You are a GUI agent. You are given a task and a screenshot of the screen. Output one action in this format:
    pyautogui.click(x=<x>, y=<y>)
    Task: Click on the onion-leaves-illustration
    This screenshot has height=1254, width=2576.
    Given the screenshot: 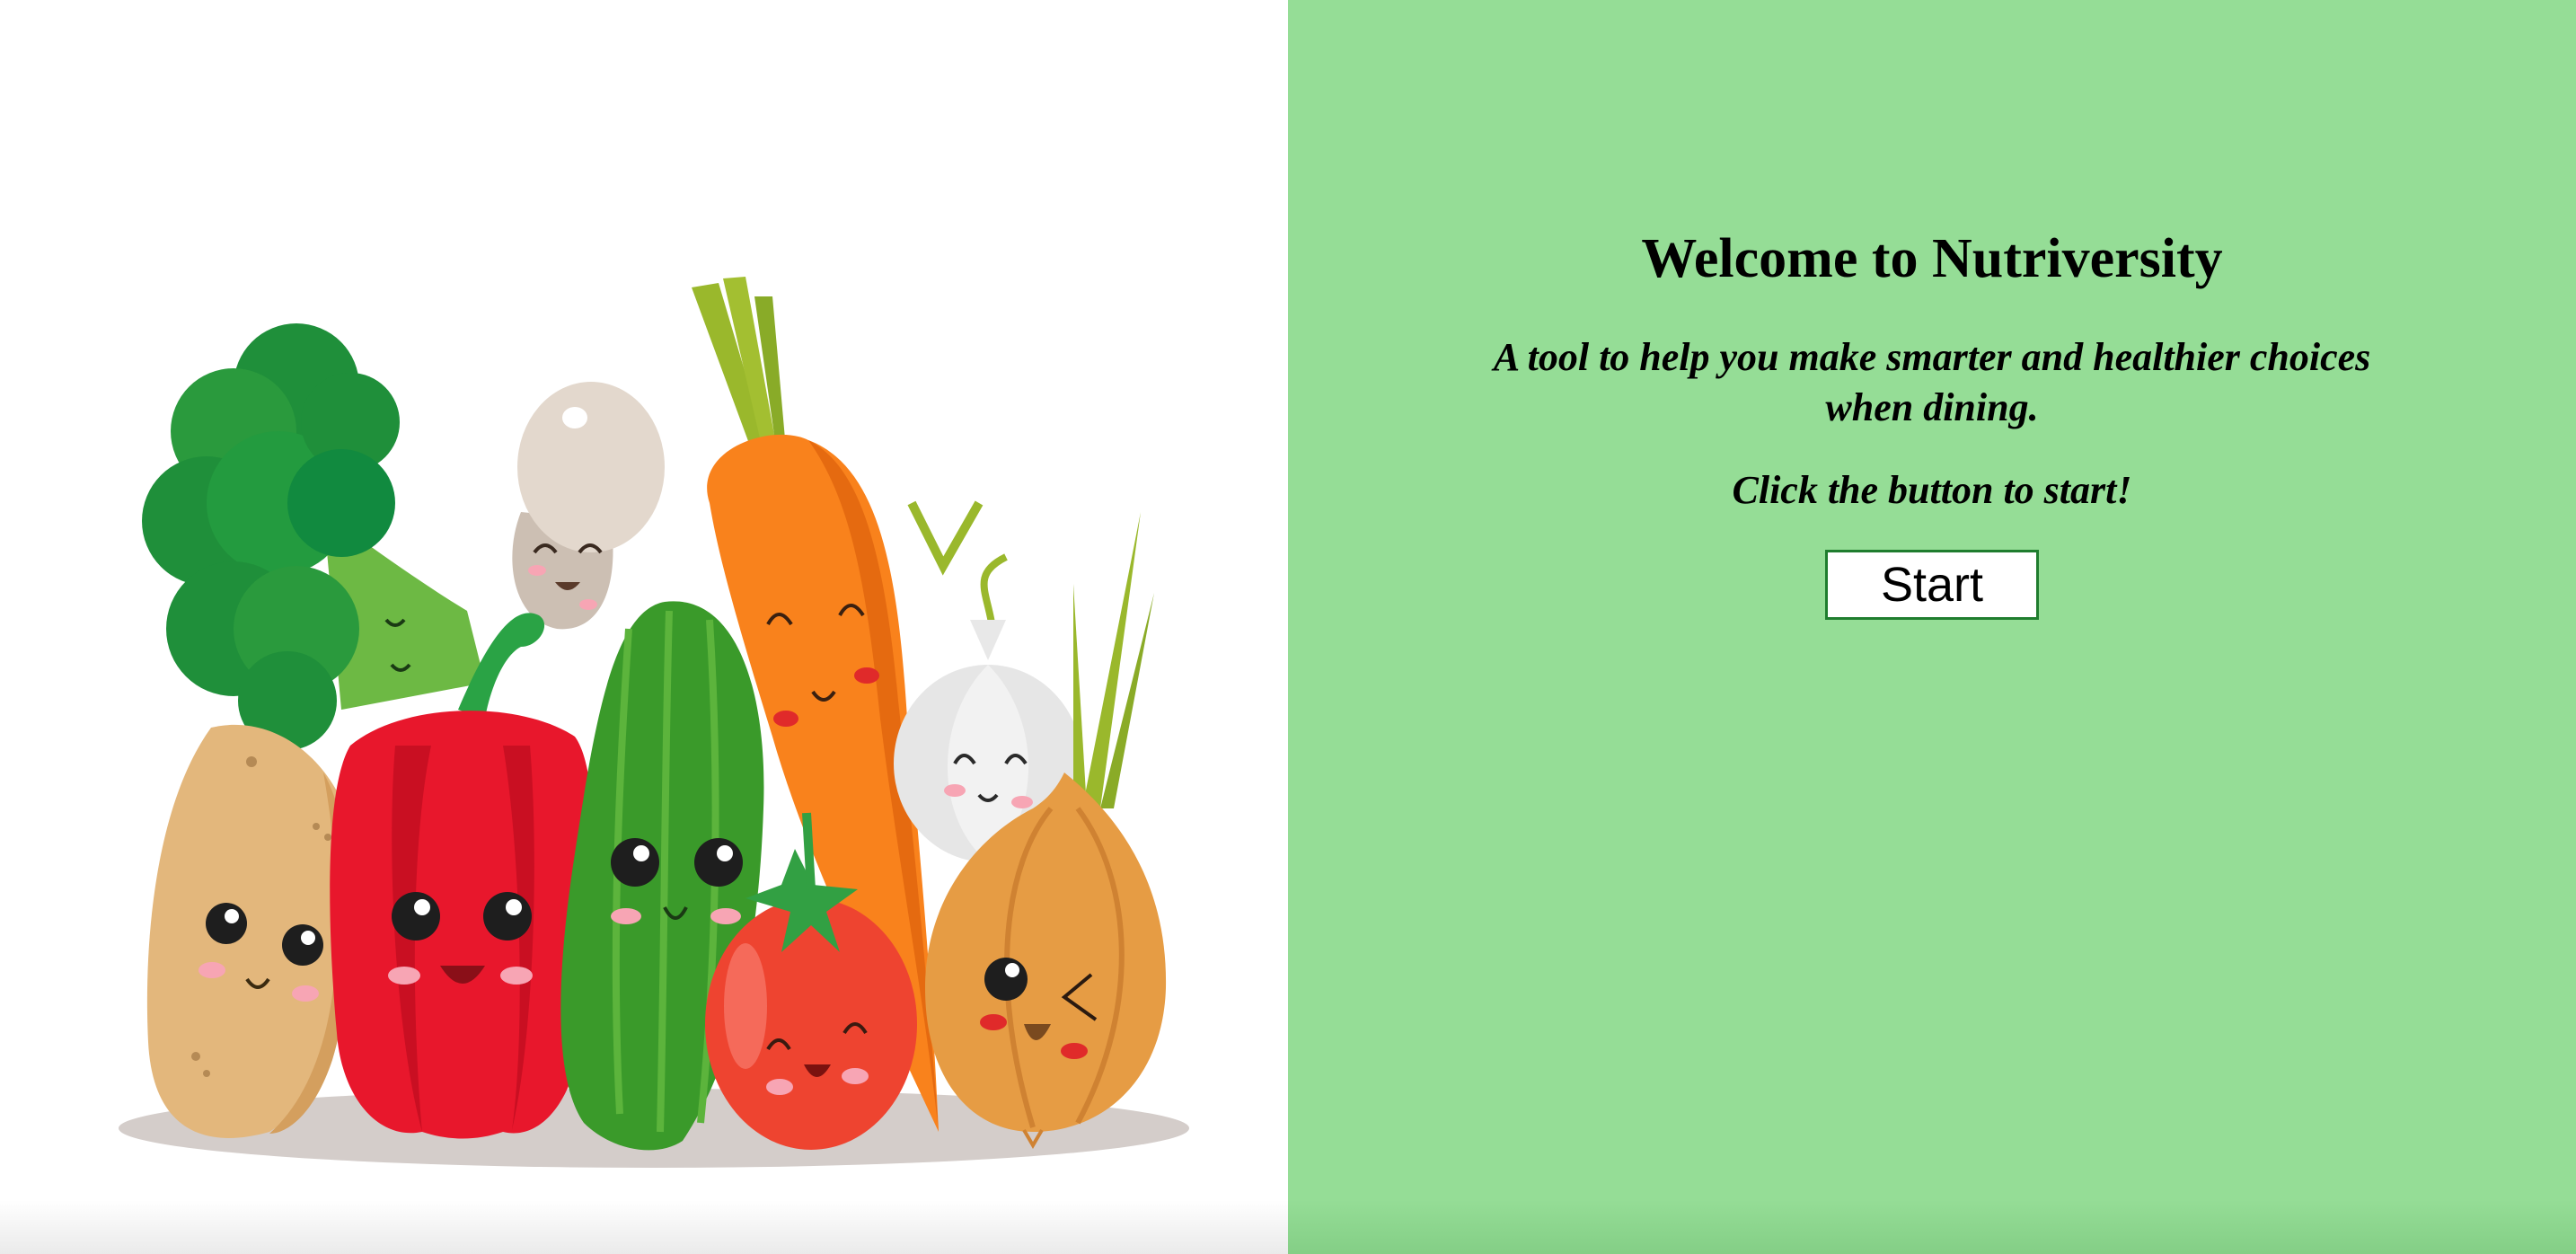 What is the action you would take?
    pyautogui.click(x=1113, y=660)
    